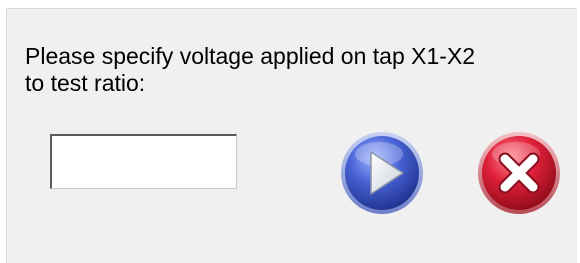 The image size is (580, 263). Describe the element at coordinates (143, 161) in the screenshot. I see `voltage-input` at that location.